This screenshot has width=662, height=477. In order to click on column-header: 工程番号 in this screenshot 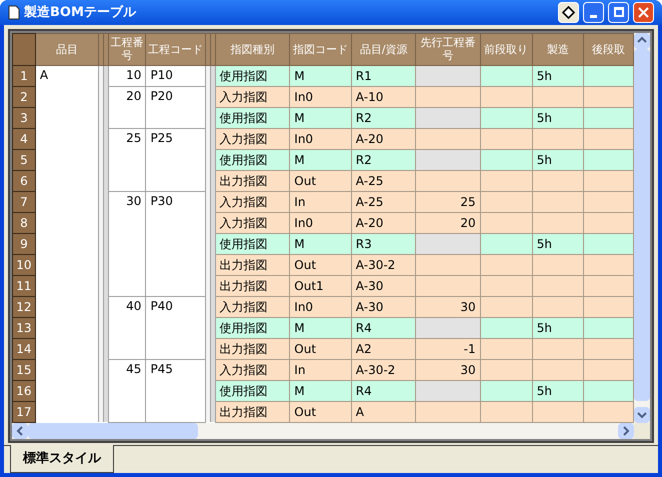, I will do `click(127, 49)`.